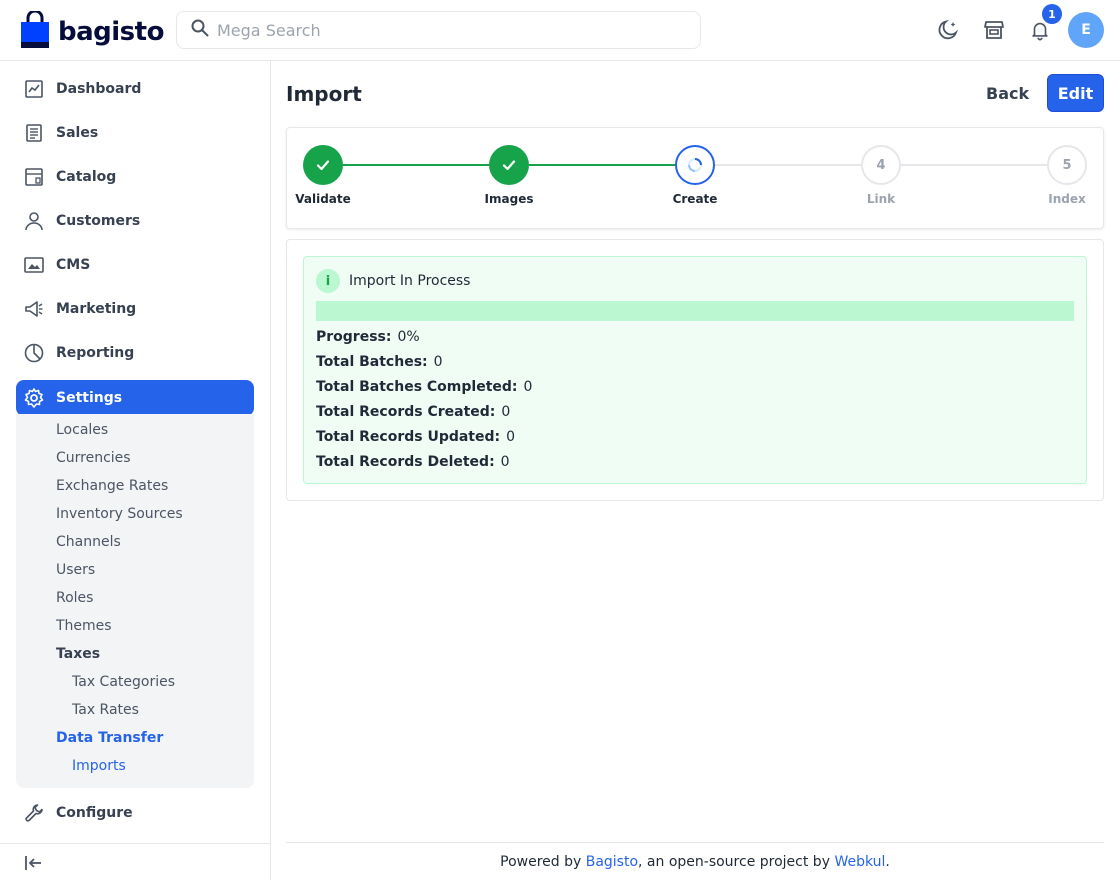 The height and width of the screenshot is (880, 1120). Describe the element at coordinates (95, 353) in the screenshot. I see `sidebar-item-label: Reporting` at that location.